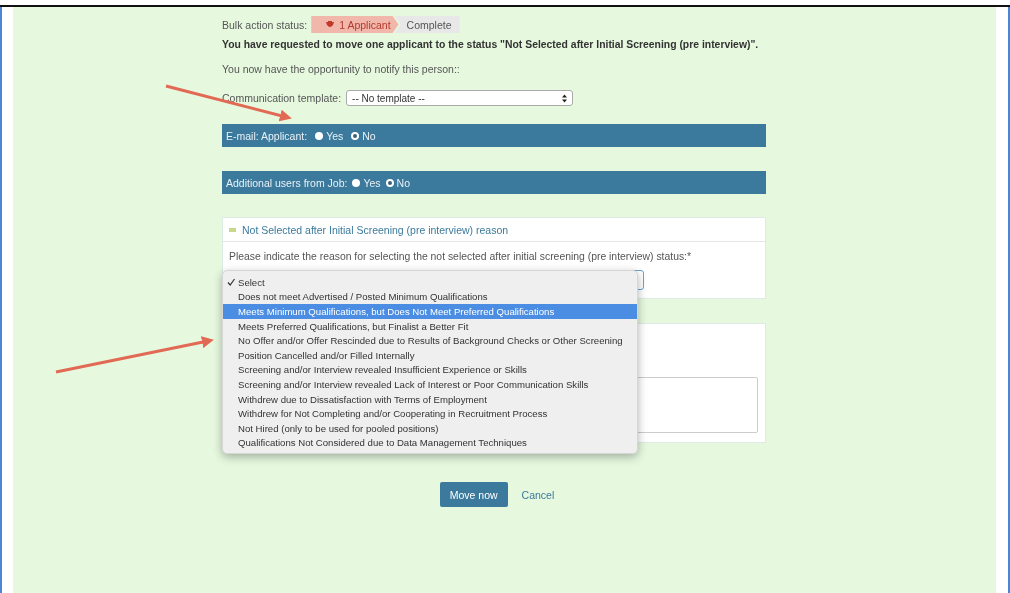 The image size is (1010, 593). What do you see at coordinates (267, 135) in the screenshot?
I see `option-label: E-mail: Applicant:` at bounding box center [267, 135].